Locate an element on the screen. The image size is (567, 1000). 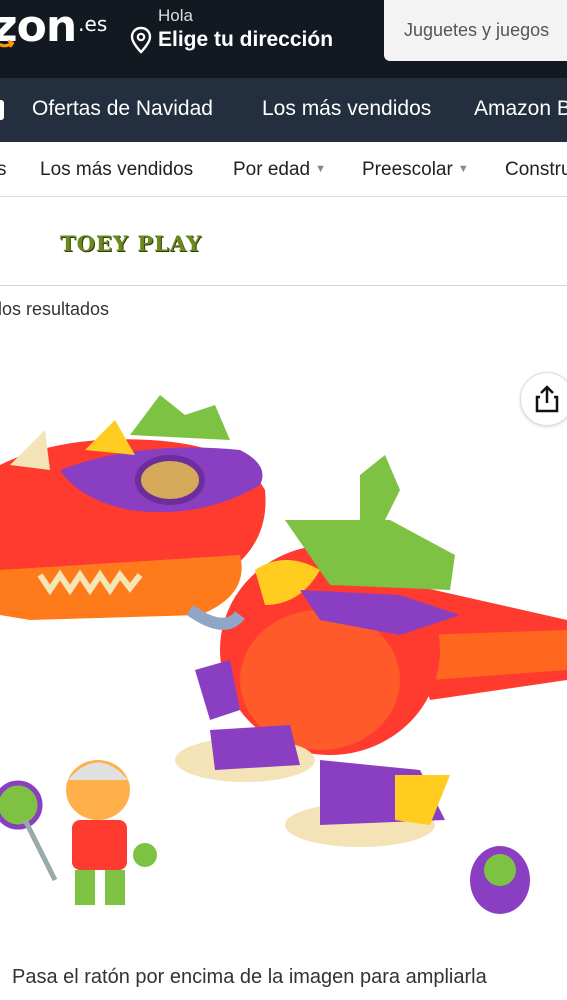
amazon-logo: zon .es is located at coordinates (53, 25).